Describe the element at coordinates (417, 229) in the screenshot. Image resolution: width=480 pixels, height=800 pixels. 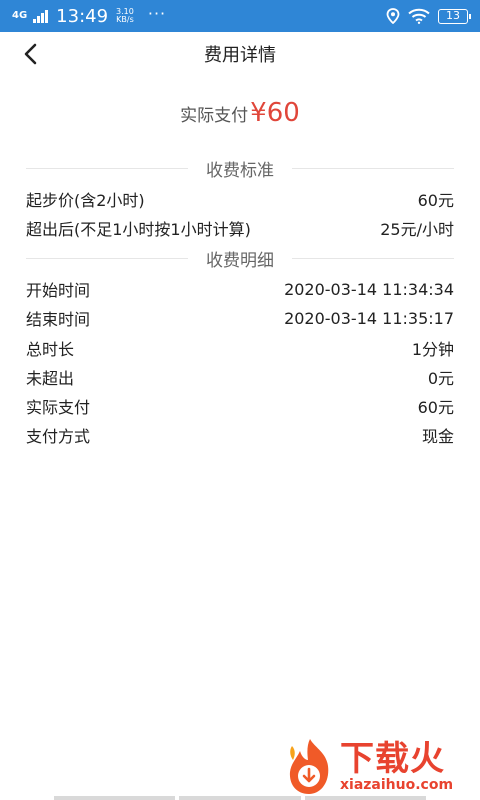
I see `row-value: 25元/小时` at that location.